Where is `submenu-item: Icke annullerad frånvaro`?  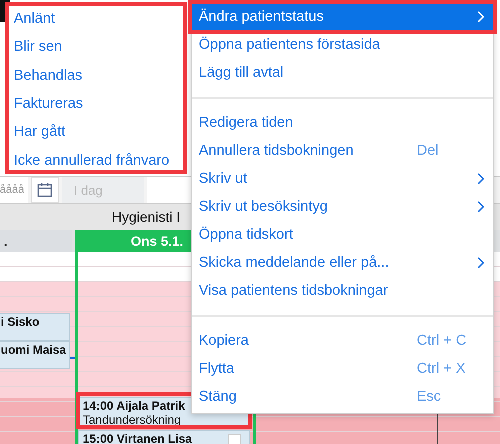 submenu-item: Icke annullerad frånvaro is located at coordinates (96, 160).